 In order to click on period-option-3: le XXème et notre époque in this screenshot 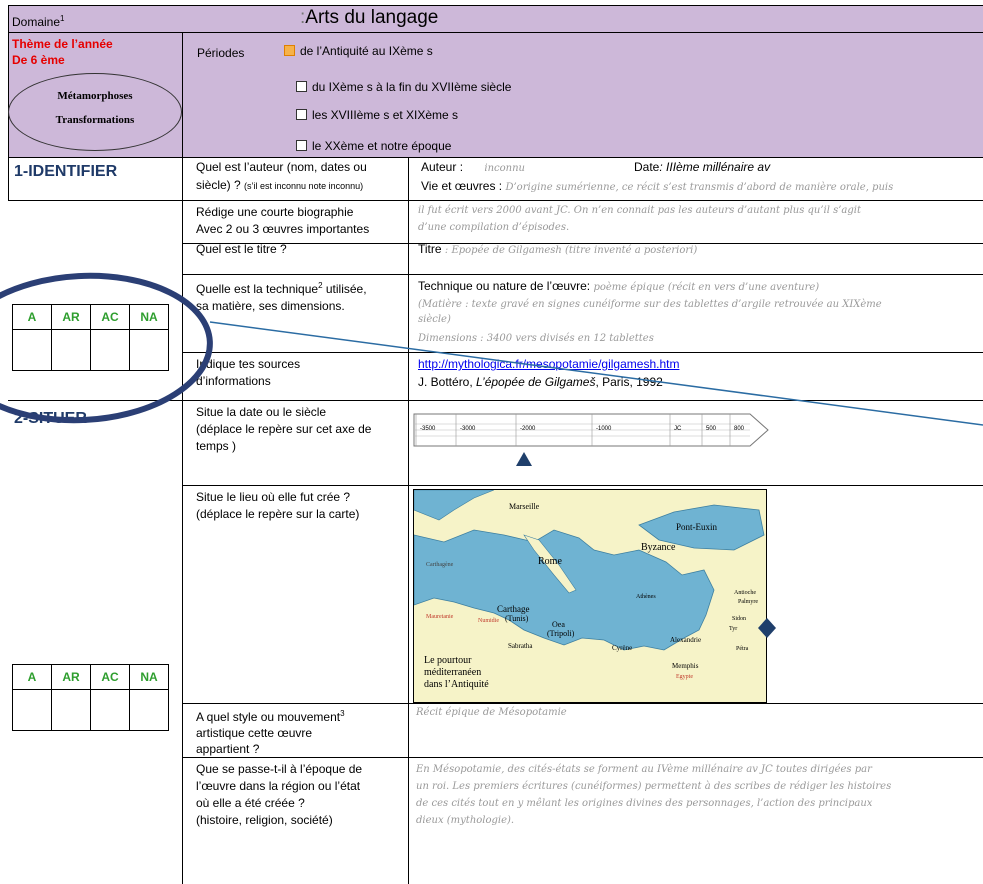, I will do `click(373, 146)`.